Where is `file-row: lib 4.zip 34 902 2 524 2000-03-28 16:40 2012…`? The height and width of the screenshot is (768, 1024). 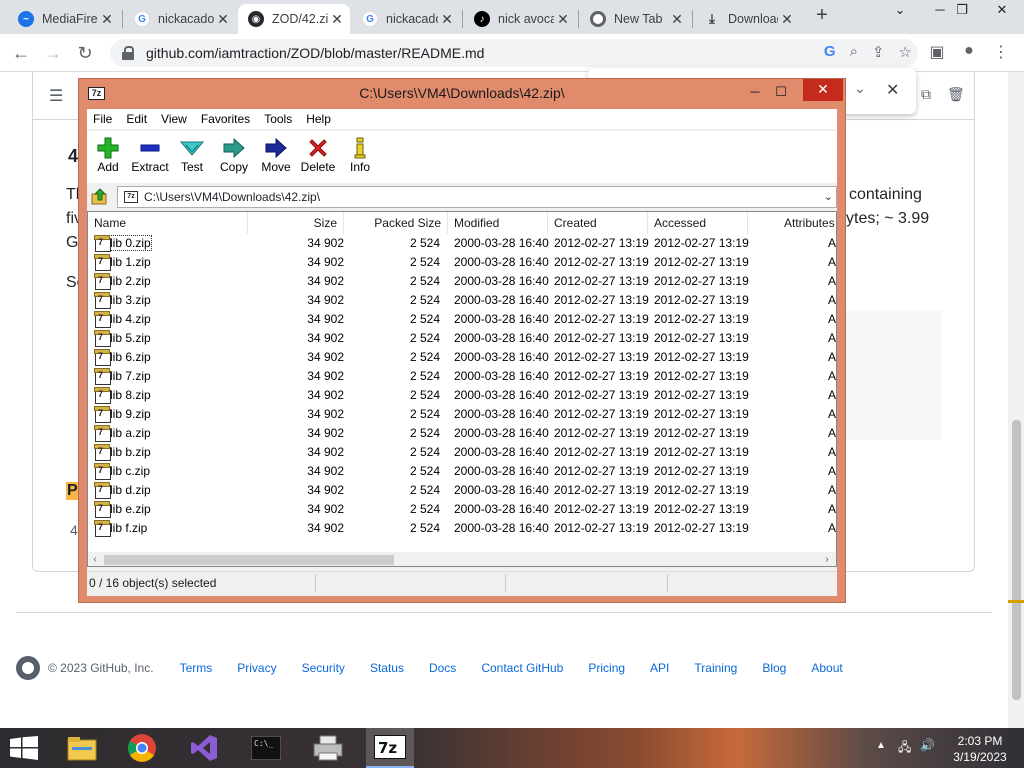 file-row: lib 4.zip 34 902 2 524 2000-03-28 16:40 2012… is located at coordinates (462, 319).